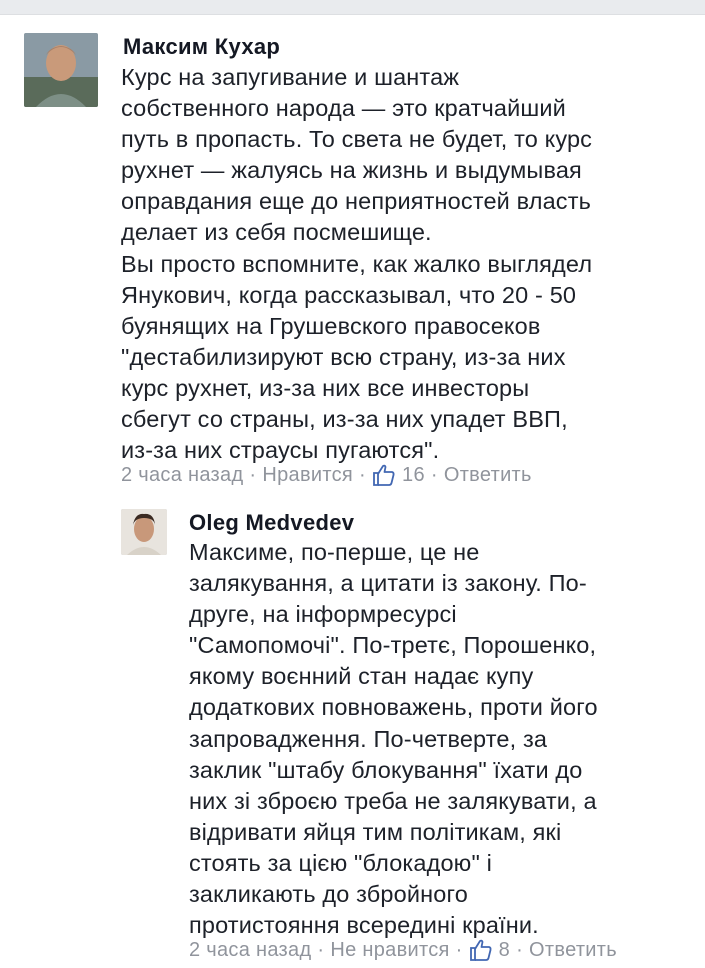 This screenshot has width=705, height=968. I want to click on comment-author: Oleg Medvedev, so click(271, 523).